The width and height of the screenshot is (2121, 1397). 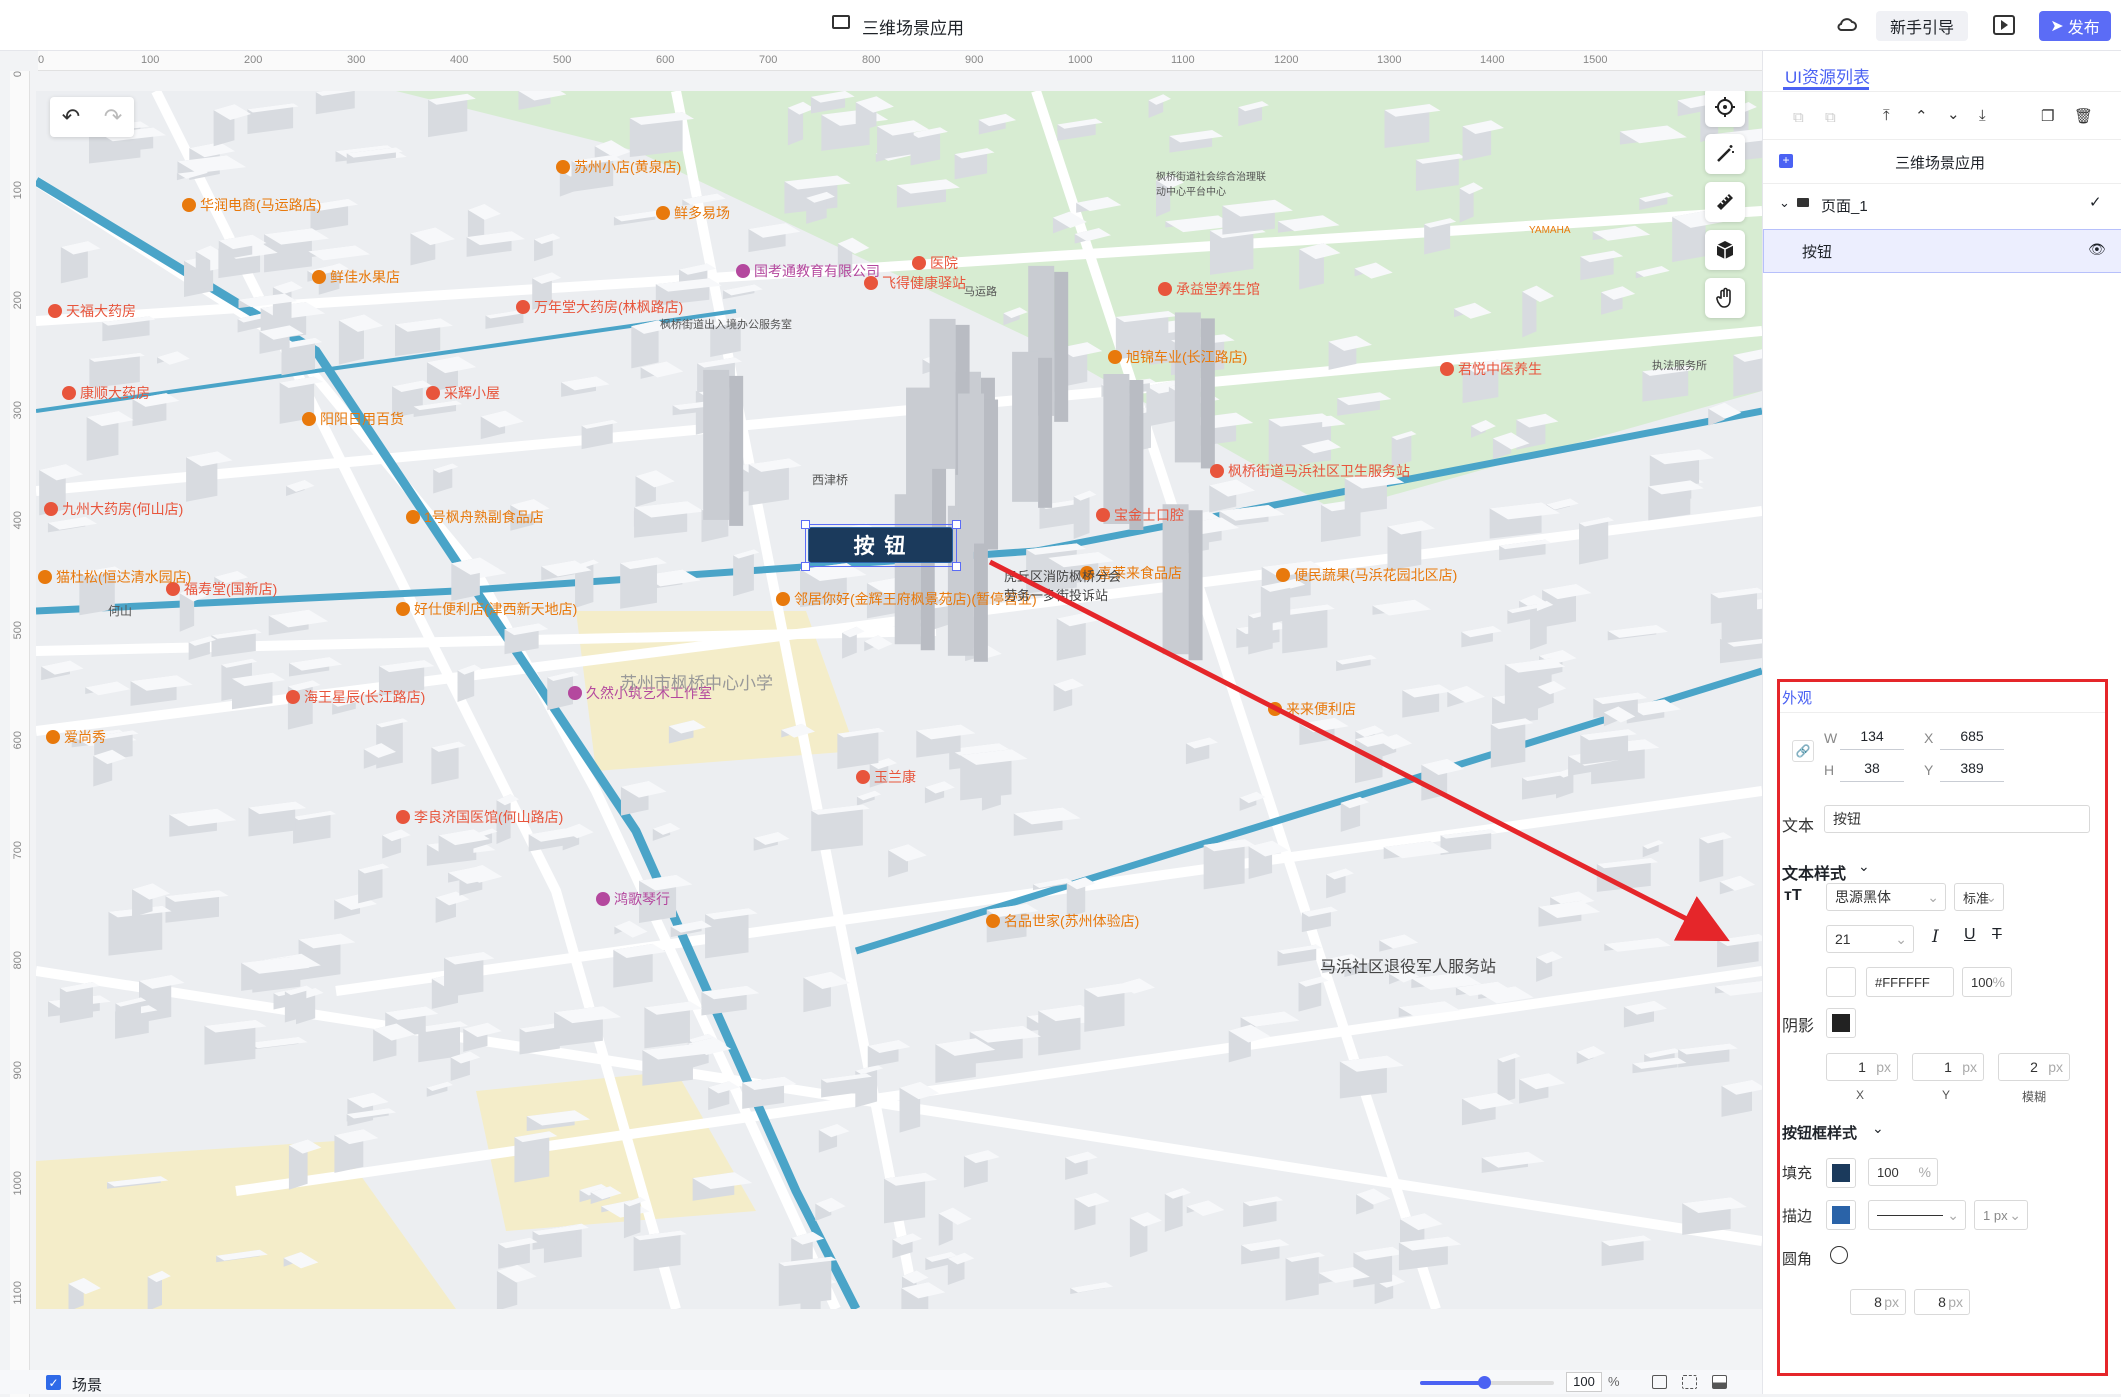 I want to click on stroke-style-select: ⌄, so click(x=1917, y=1215).